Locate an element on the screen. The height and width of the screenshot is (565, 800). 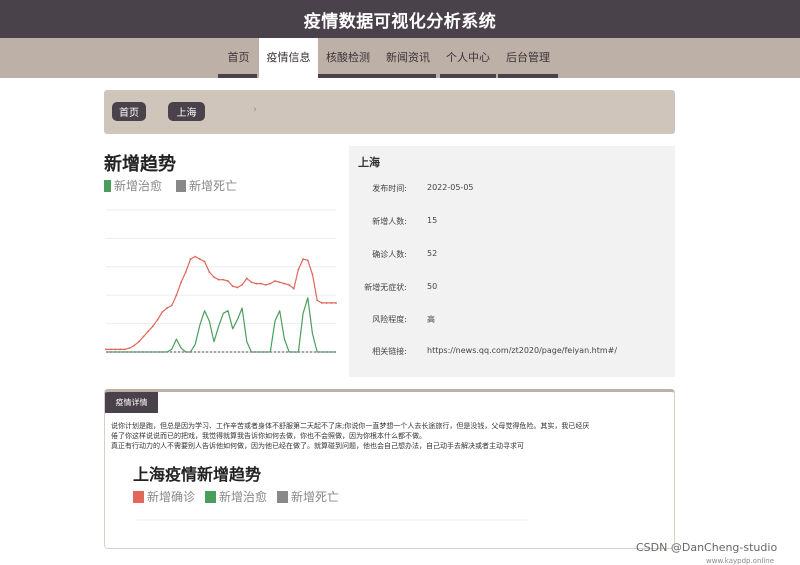
breadcrumb-current: 上海 is located at coordinates (186, 111).